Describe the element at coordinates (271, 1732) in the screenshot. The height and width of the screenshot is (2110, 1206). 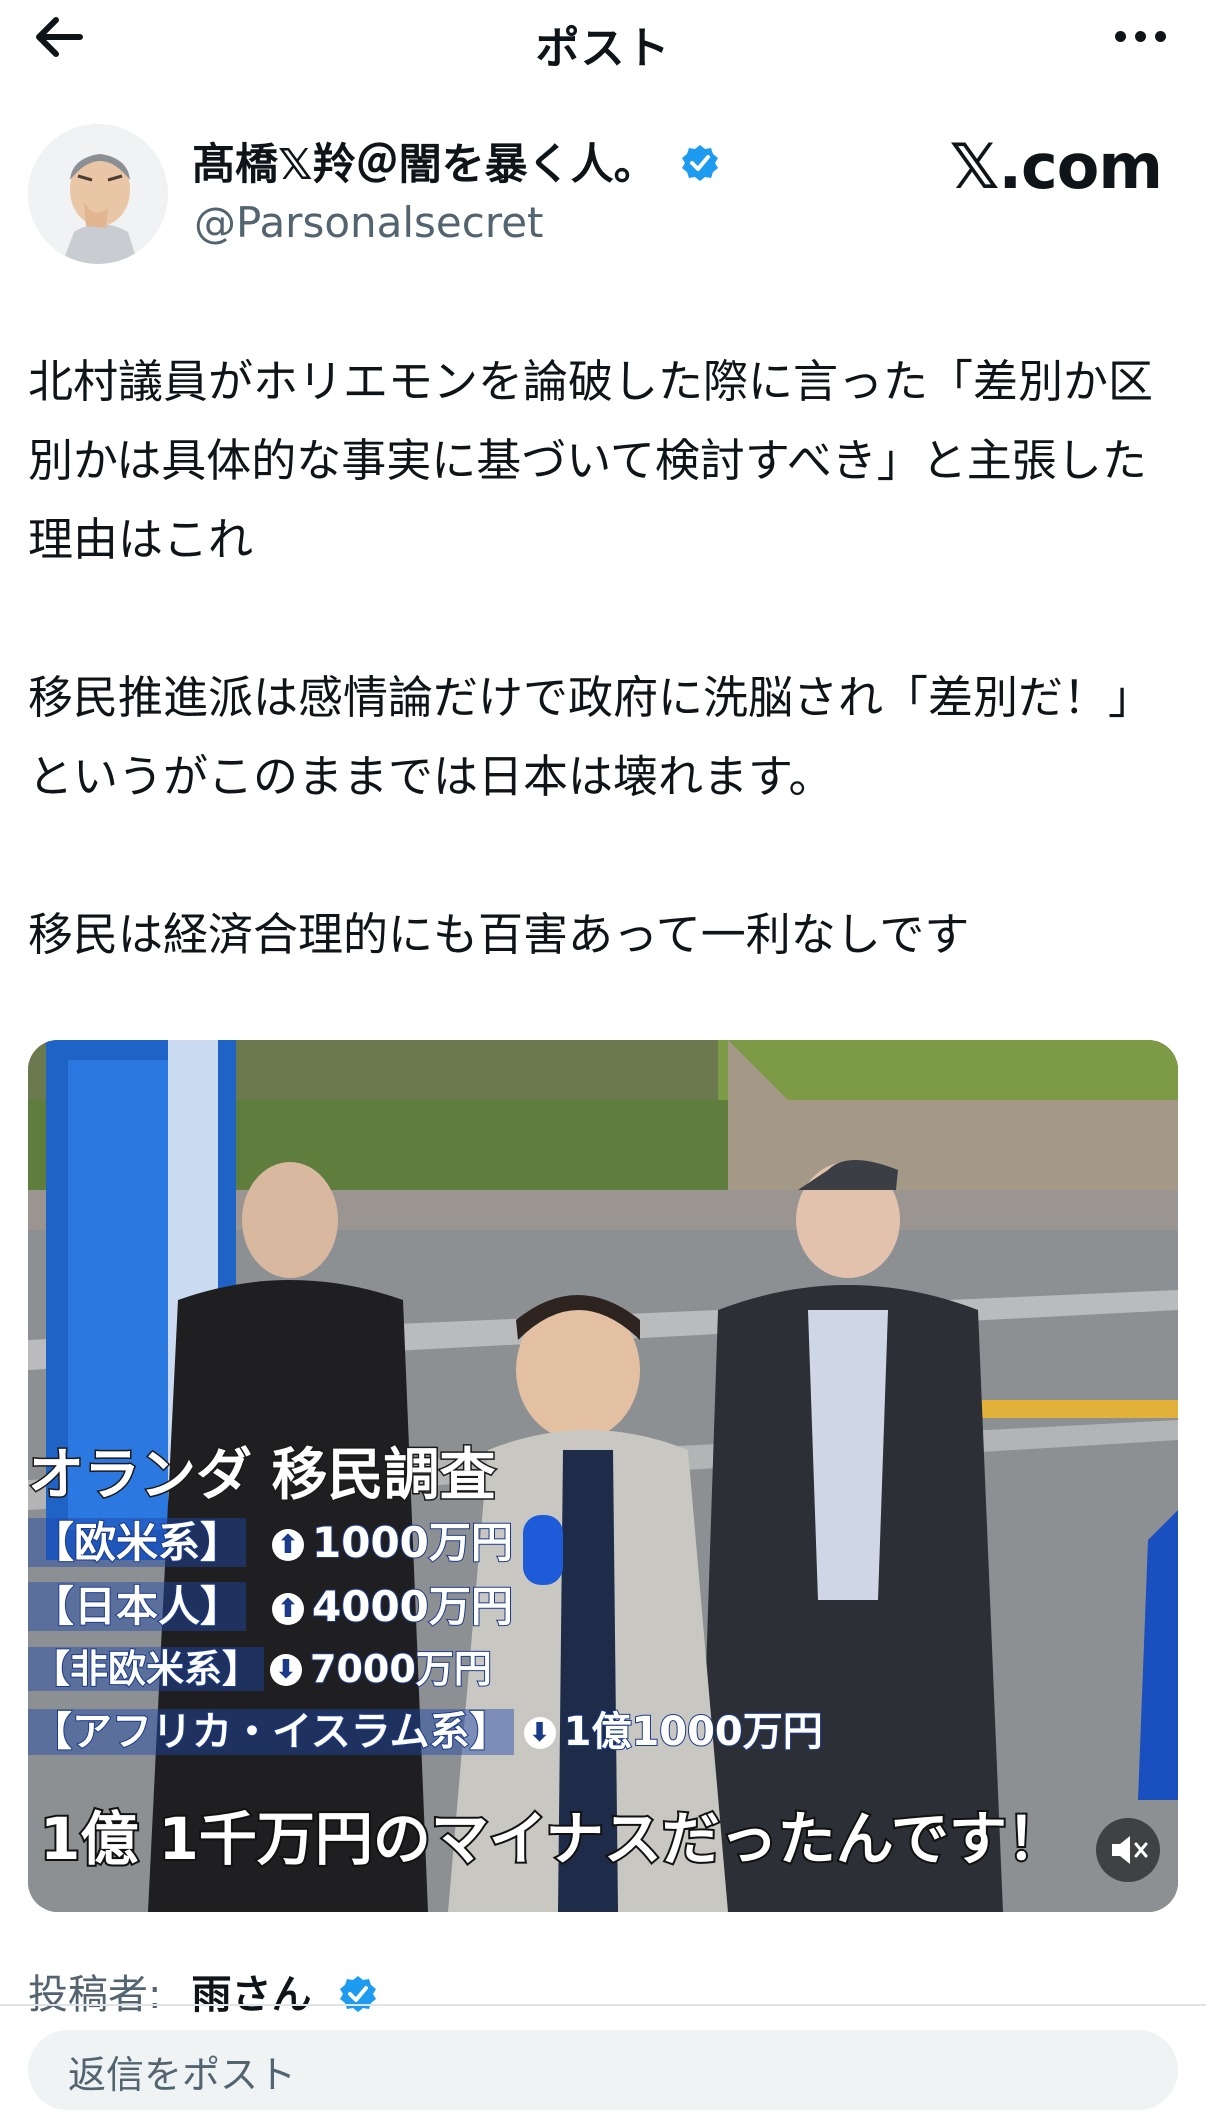
I see `row-label: 【アフリカ・イスラム系】` at that location.